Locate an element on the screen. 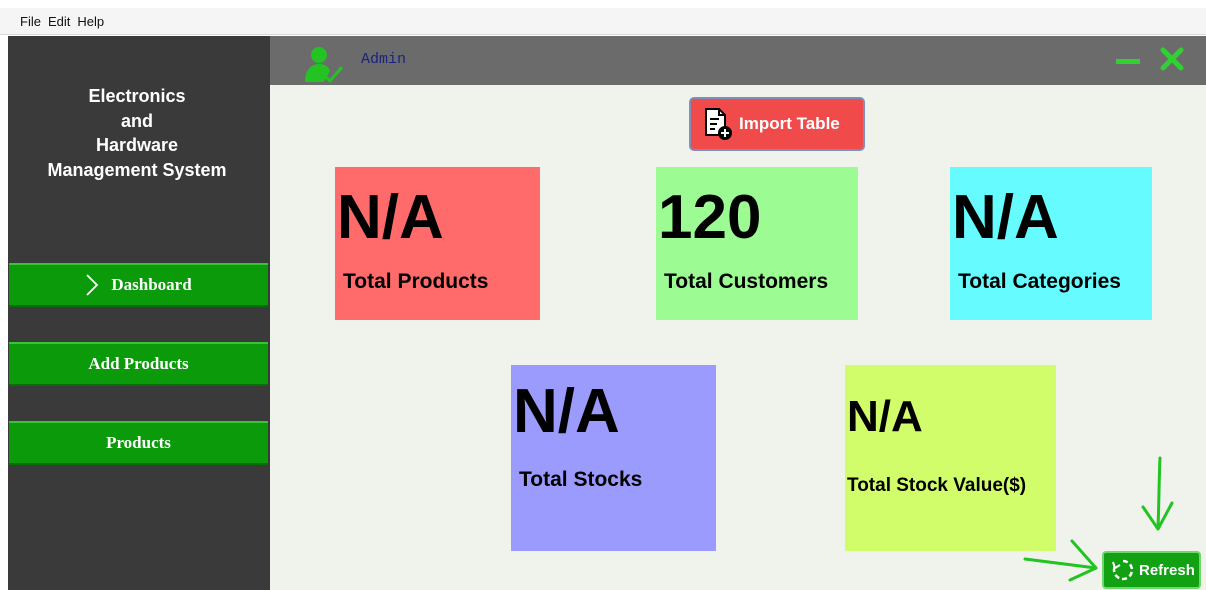  app-title-line-3: Hardware is located at coordinates (137, 145).